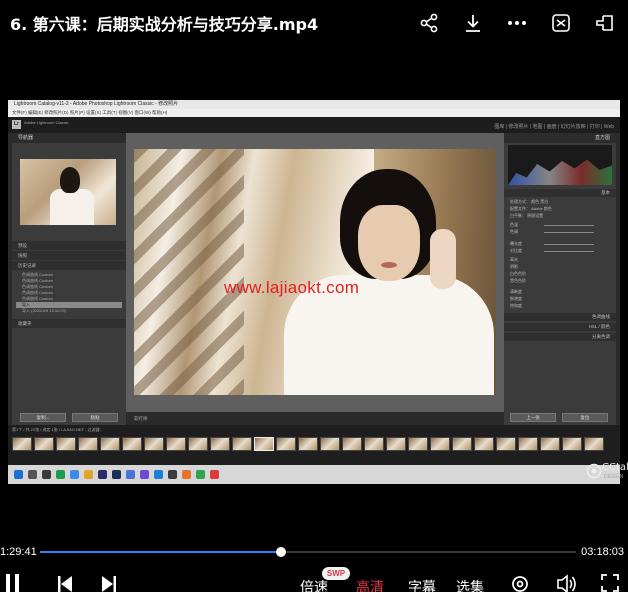 The image size is (628, 592). What do you see at coordinates (470, 584) in the screenshot?
I see `episodes-button: 选集` at bounding box center [470, 584].